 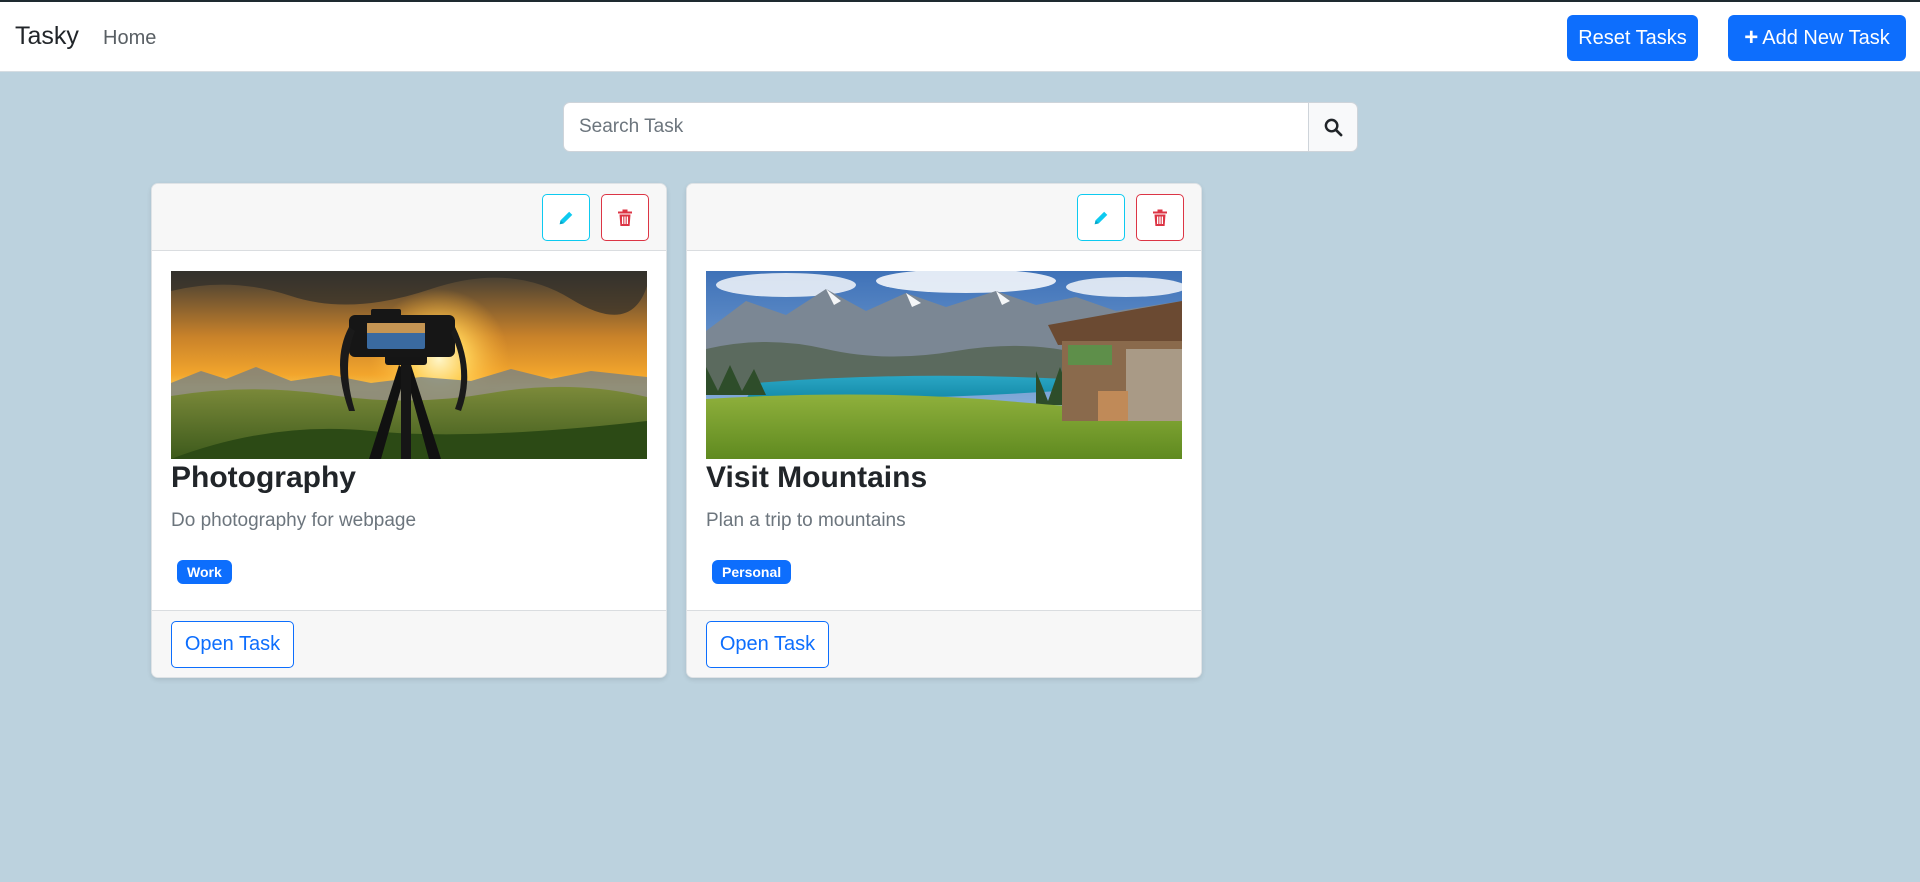 I want to click on add-new-task-button: + Add New Task, so click(x=1817, y=38).